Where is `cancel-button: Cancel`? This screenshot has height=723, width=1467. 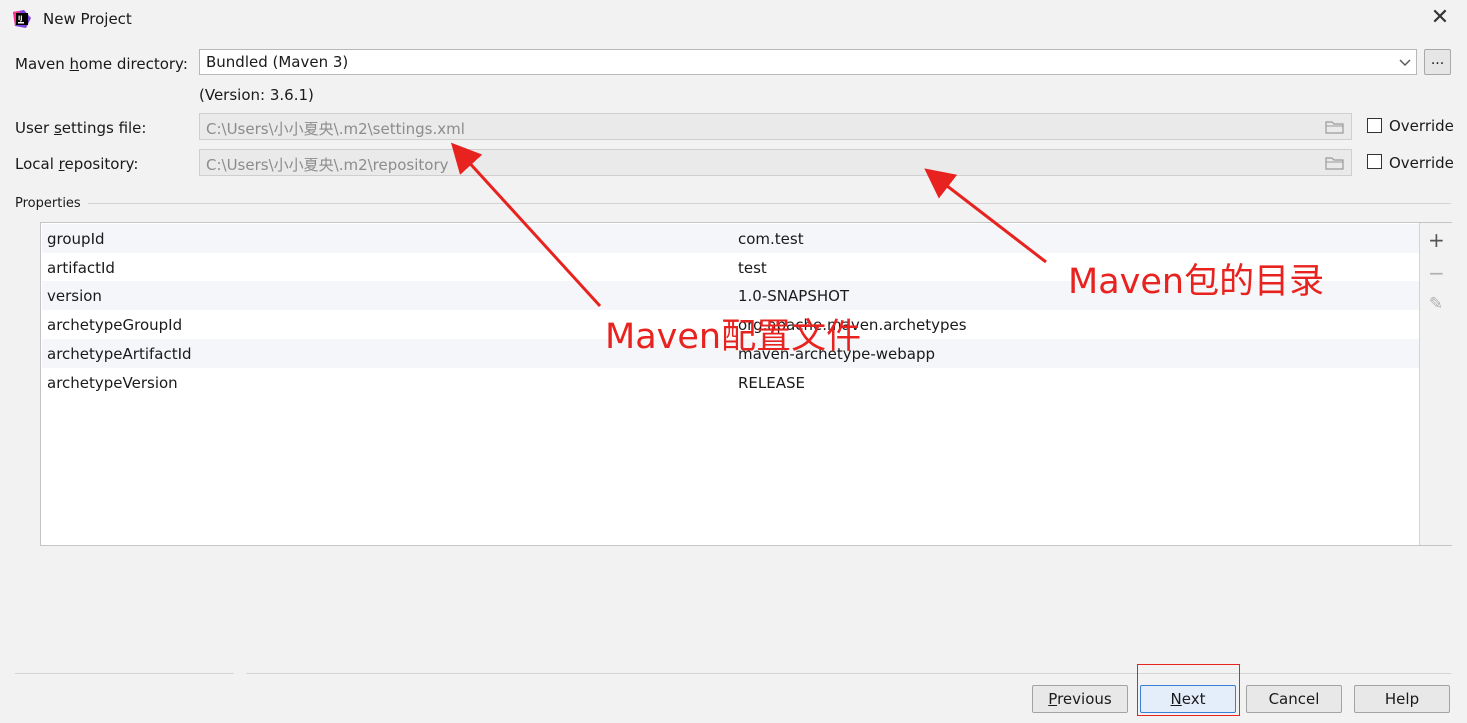
cancel-button: Cancel is located at coordinates (1294, 699).